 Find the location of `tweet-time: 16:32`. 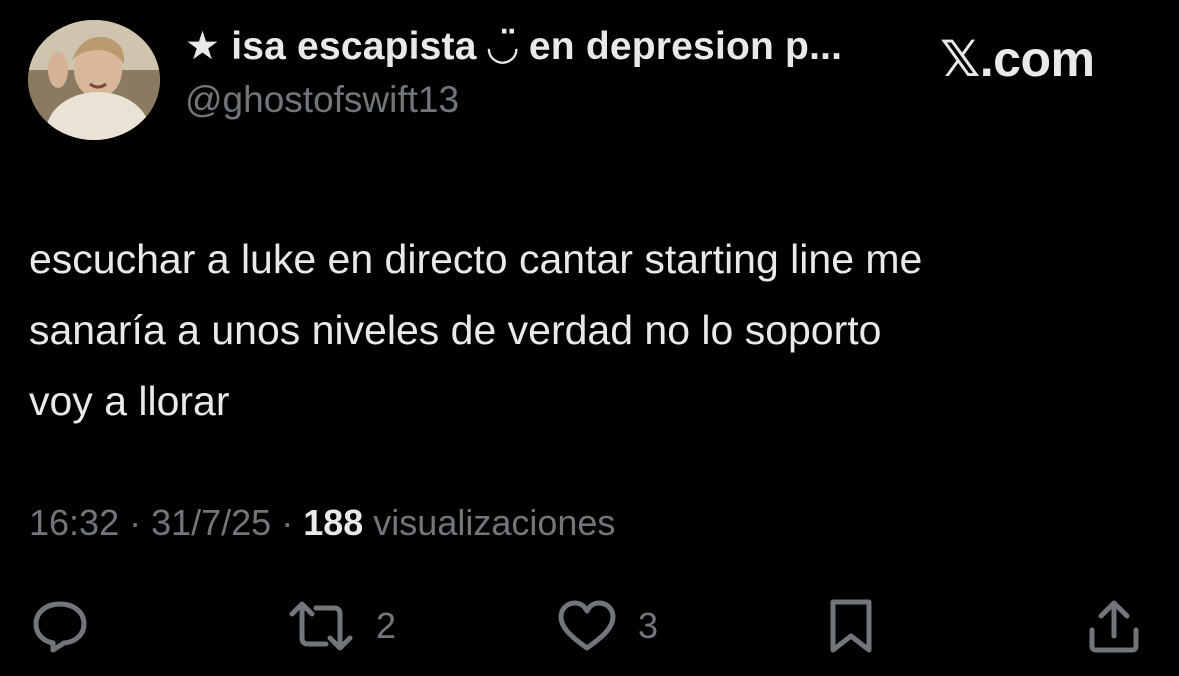

tweet-time: 16:32 is located at coordinates (74, 522).